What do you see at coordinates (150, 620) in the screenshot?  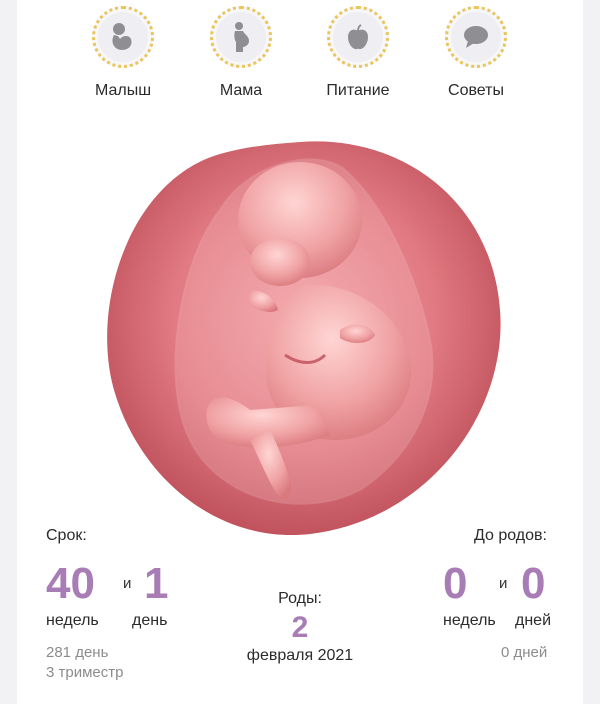 I see `term-days-unit: день` at bounding box center [150, 620].